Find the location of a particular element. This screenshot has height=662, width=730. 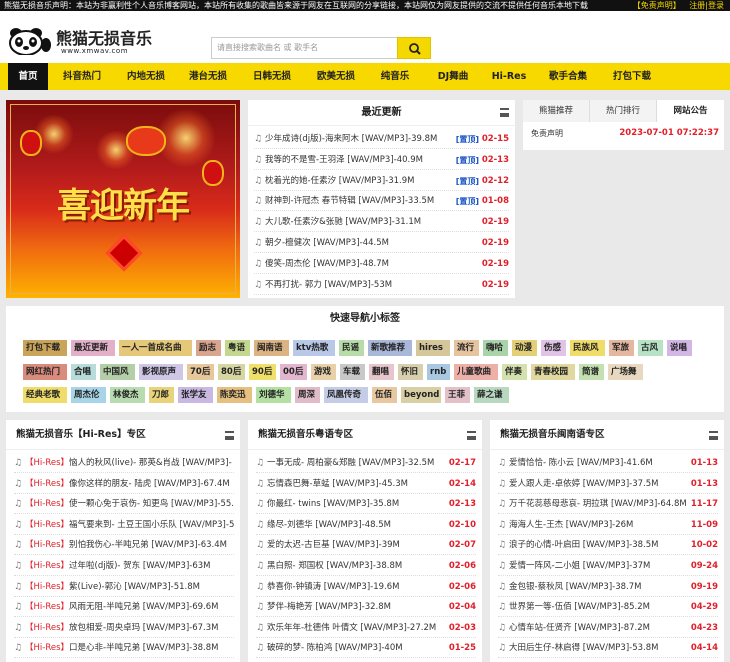

quick-tag: 闽南语 is located at coordinates (271, 348).